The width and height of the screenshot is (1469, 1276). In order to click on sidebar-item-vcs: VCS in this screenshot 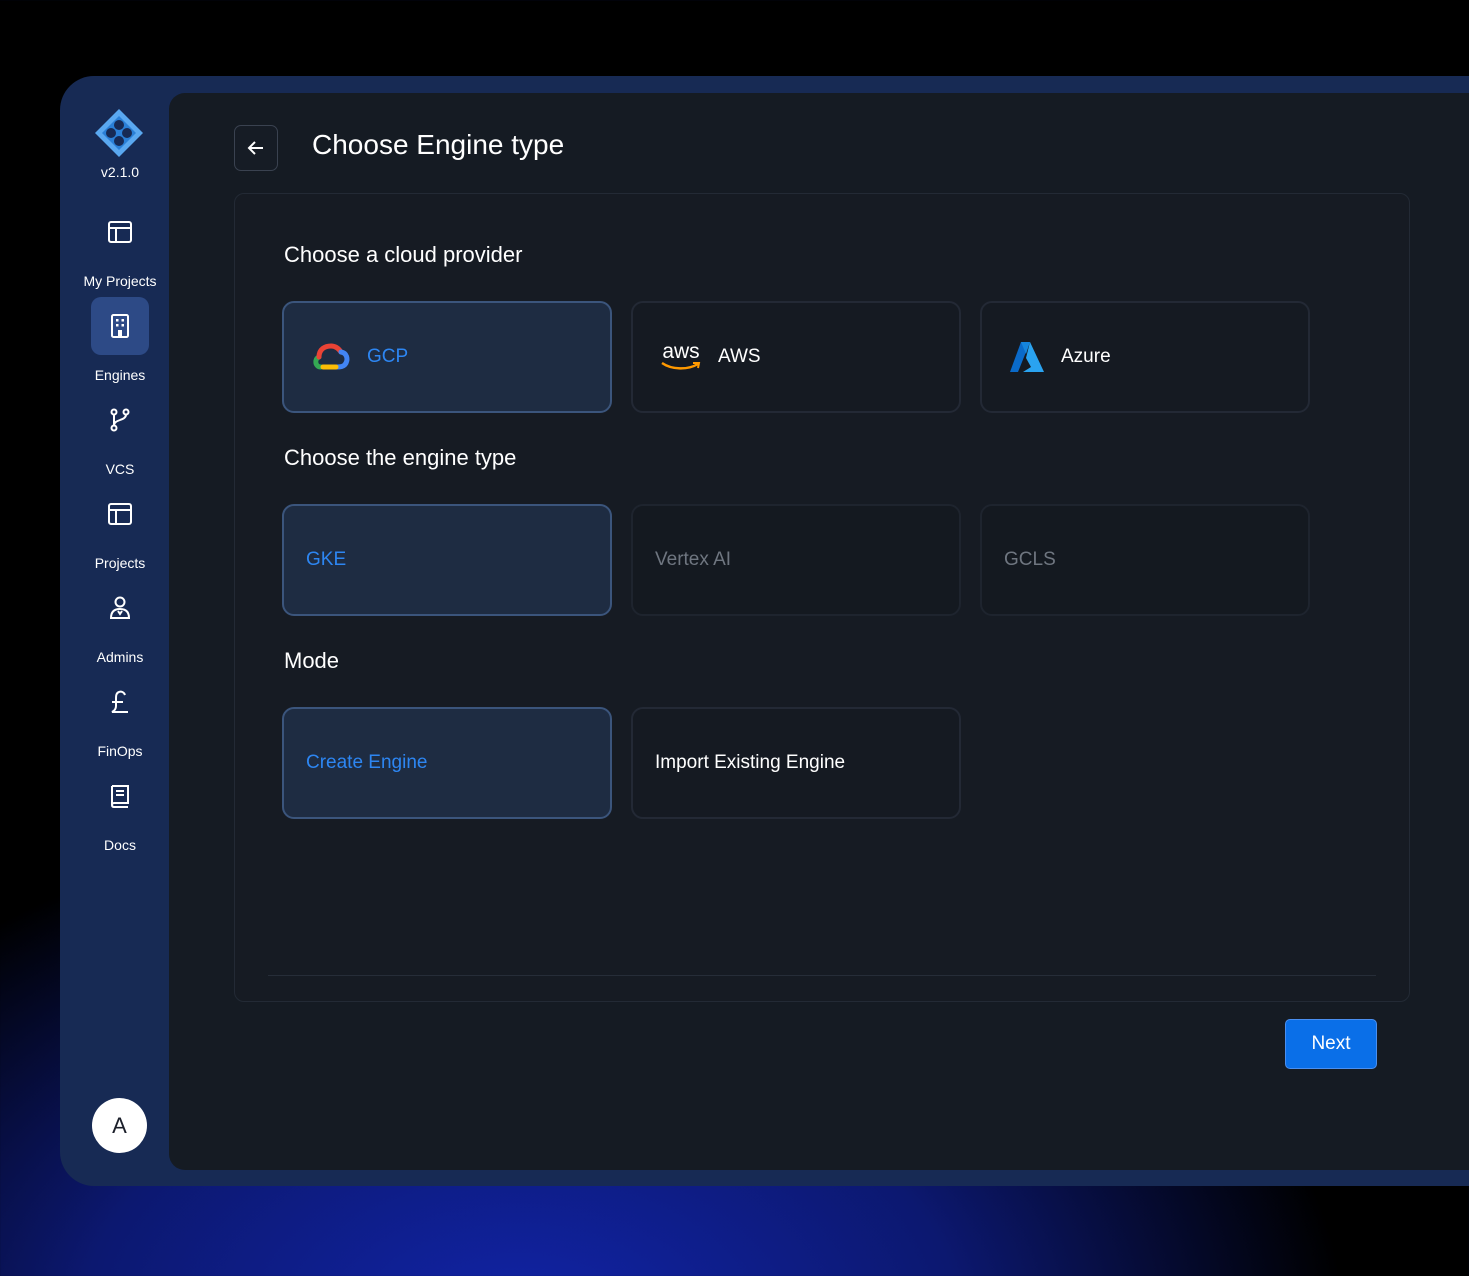, I will do `click(120, 434)`.